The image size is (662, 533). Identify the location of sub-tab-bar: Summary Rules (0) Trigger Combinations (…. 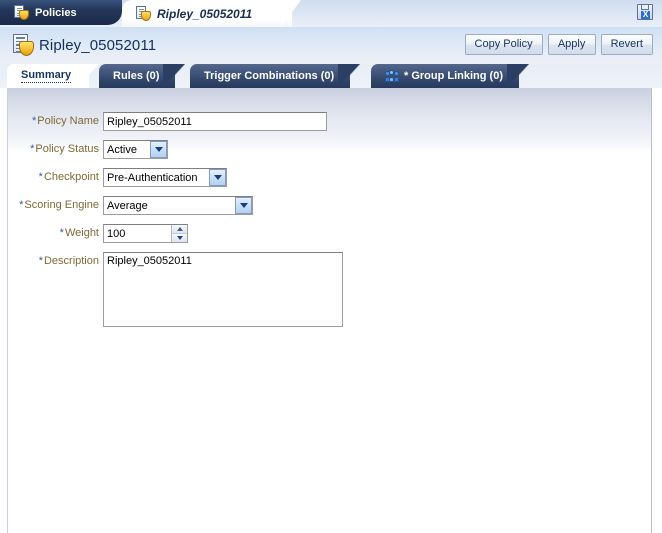
(331, 76).